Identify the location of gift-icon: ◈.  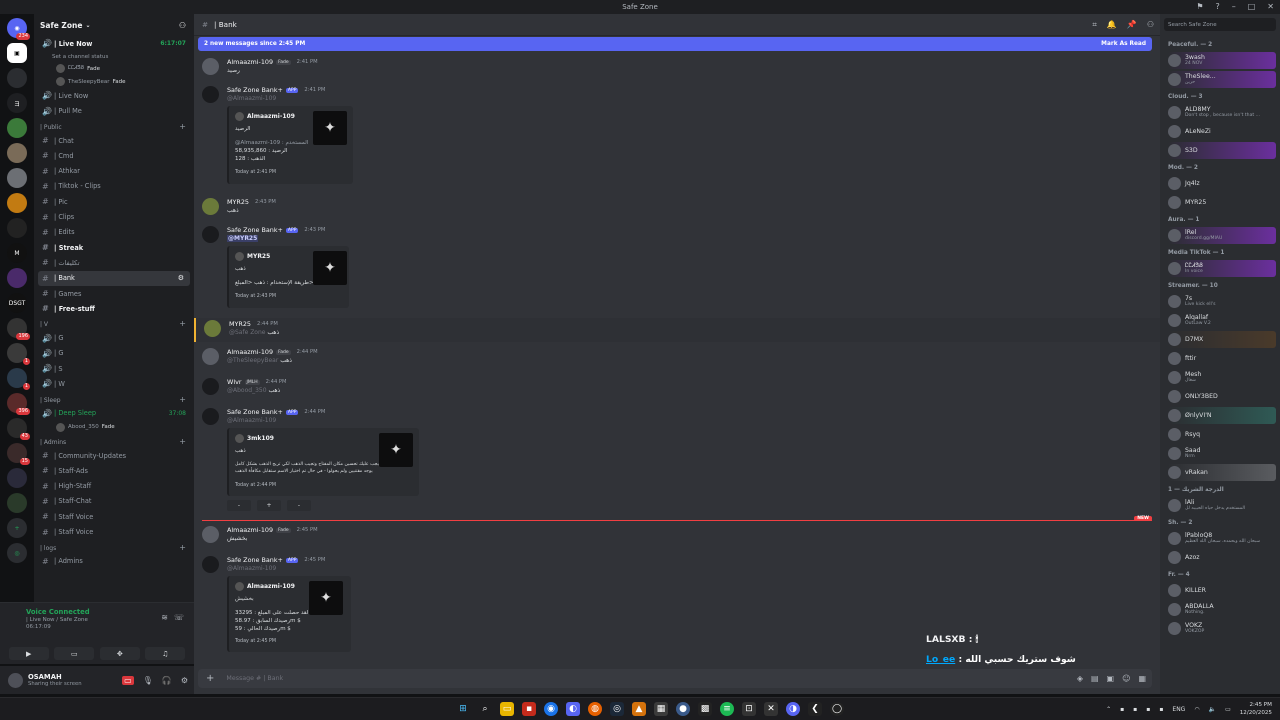
(1080, 678).